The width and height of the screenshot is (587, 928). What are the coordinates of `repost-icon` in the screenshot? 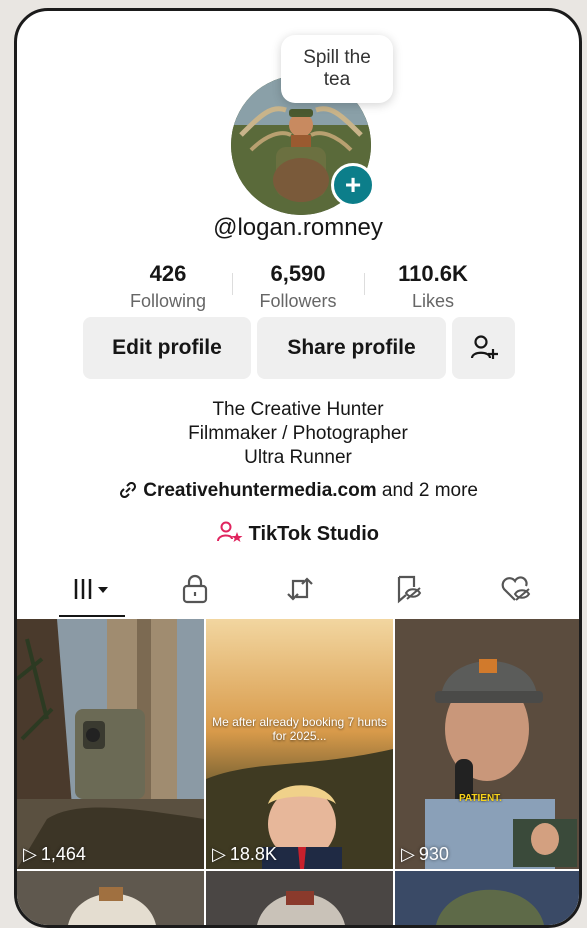 It's located at (300, 589).